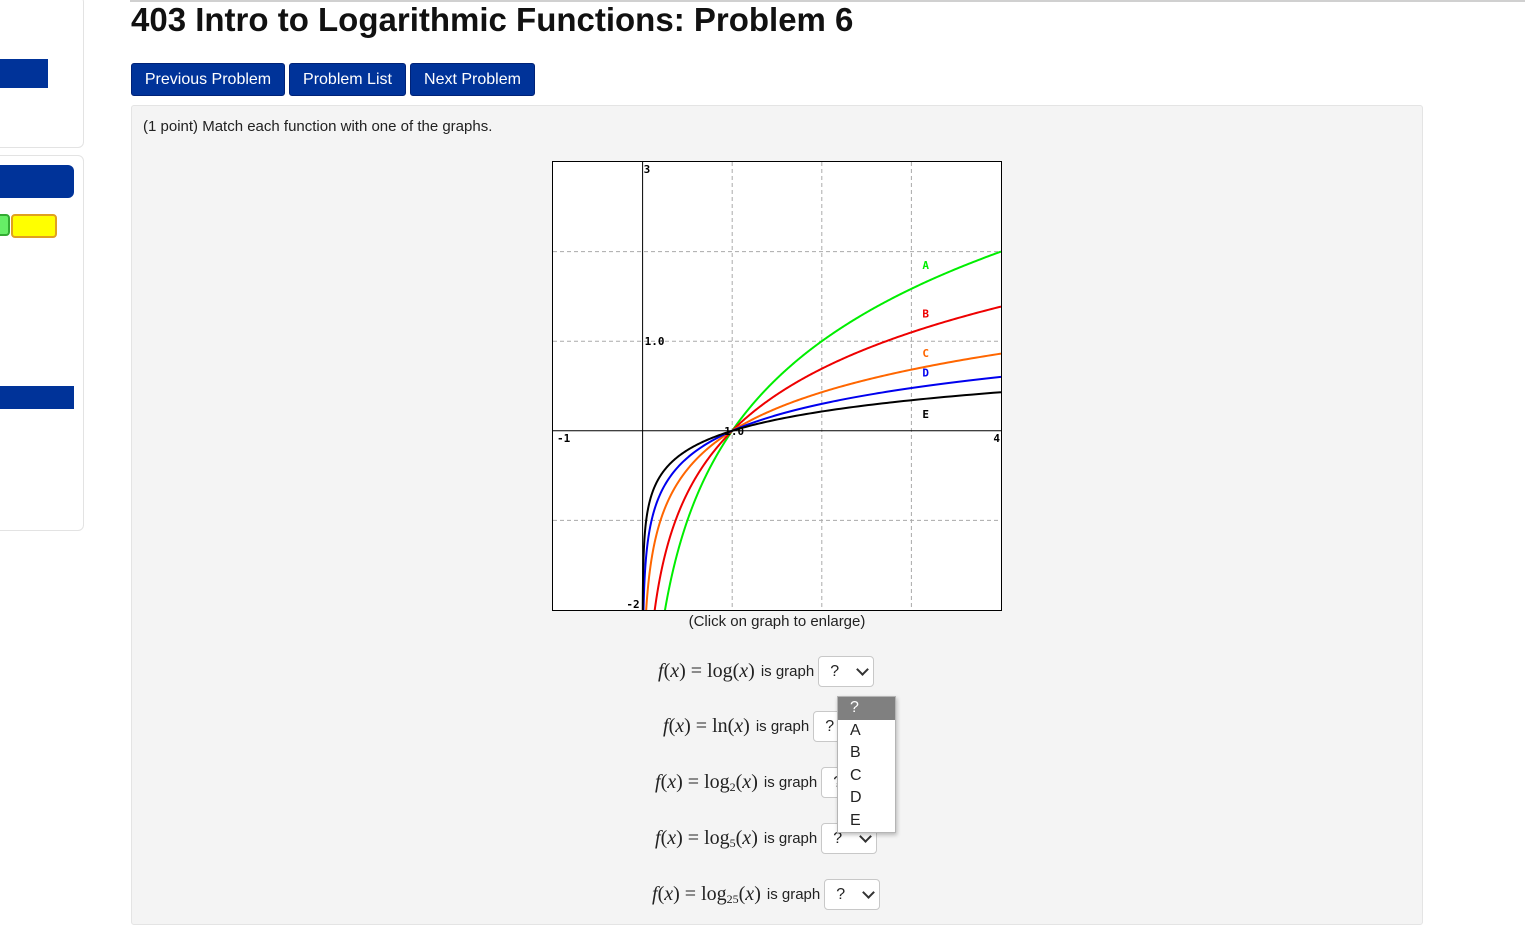 Image resolution: width=1525 pixels, height=925 pixels. Describe the element at coordinates (866, 708) in the screenshot. I see `dropdown-option: ?` at that location.